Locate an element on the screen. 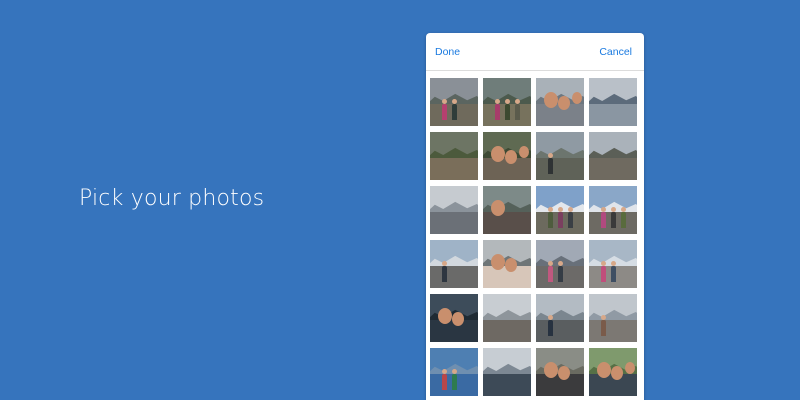 The height and width of the screenshot is (400, 800). photo-river-rocks is located at coordinates (454, 156).